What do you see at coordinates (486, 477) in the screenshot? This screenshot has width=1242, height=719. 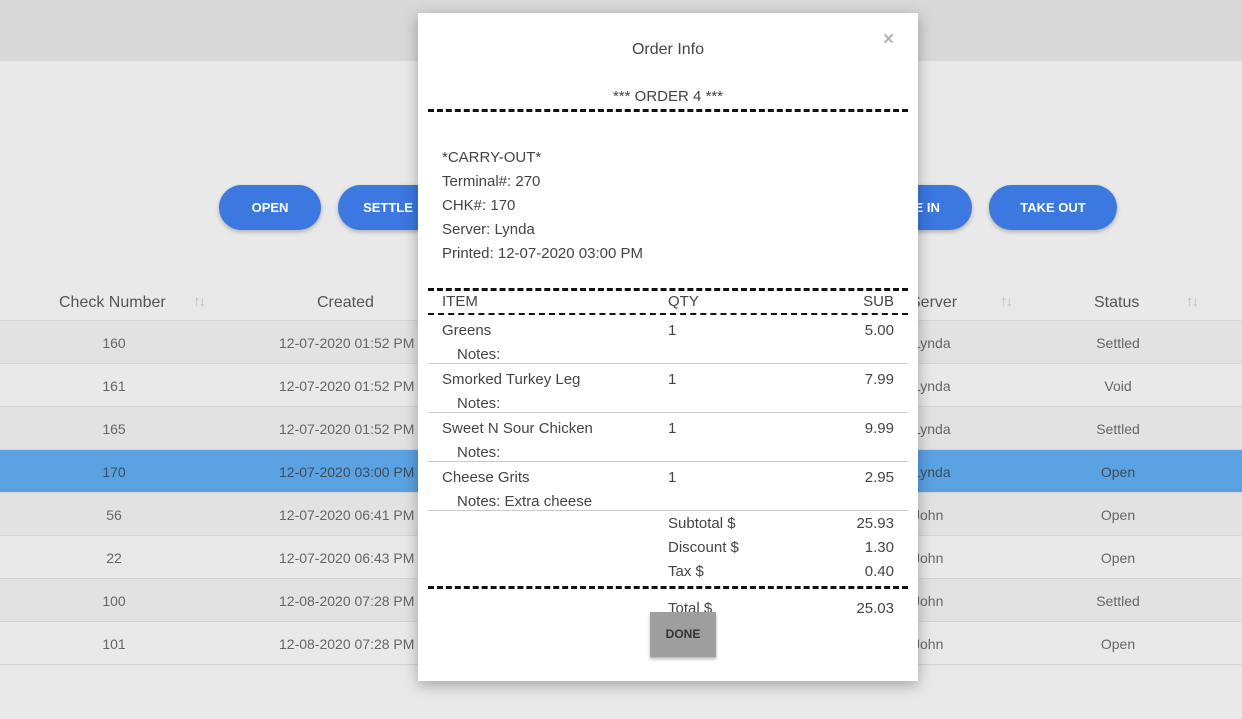 I see `item-name: Cheese Grits` at bounding box center [486, 477].